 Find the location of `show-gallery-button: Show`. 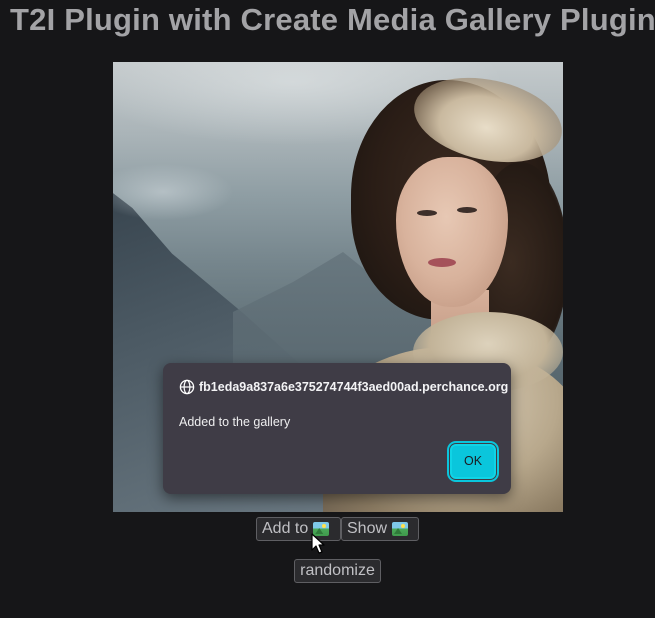

show-gallery-button: Show is located at coordinates (380, 529).